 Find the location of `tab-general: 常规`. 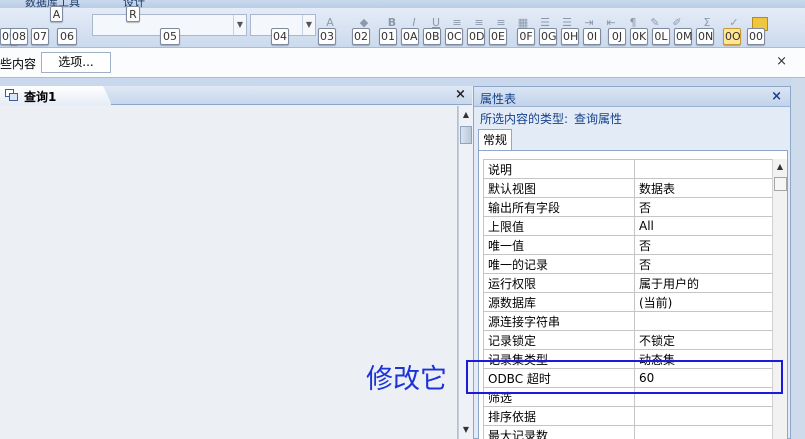

tab-general: 常规 is located at coordinates (495, 140).